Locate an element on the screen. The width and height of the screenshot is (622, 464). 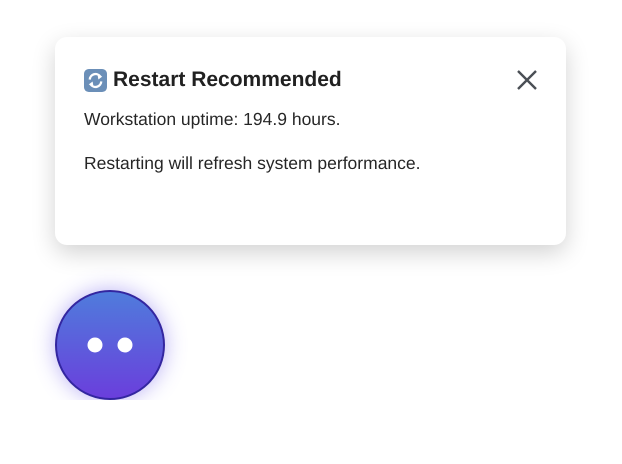
message-text: Restarting will refresh system performance. is located at coordinates (253, 163).